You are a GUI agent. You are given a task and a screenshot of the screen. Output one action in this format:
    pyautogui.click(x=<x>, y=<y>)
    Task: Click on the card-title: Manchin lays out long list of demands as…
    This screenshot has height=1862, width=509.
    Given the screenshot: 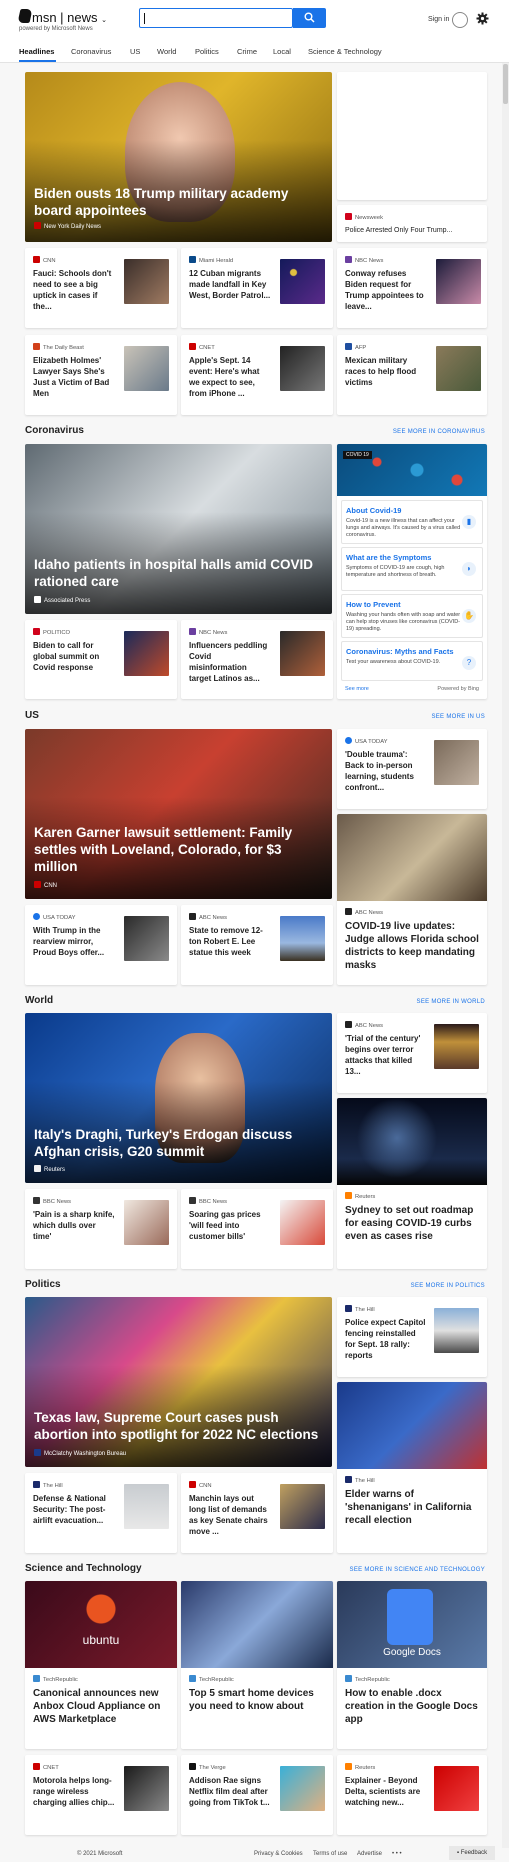 What is the action you would take?
    pyautogui.click(x=230, y=1515)
    